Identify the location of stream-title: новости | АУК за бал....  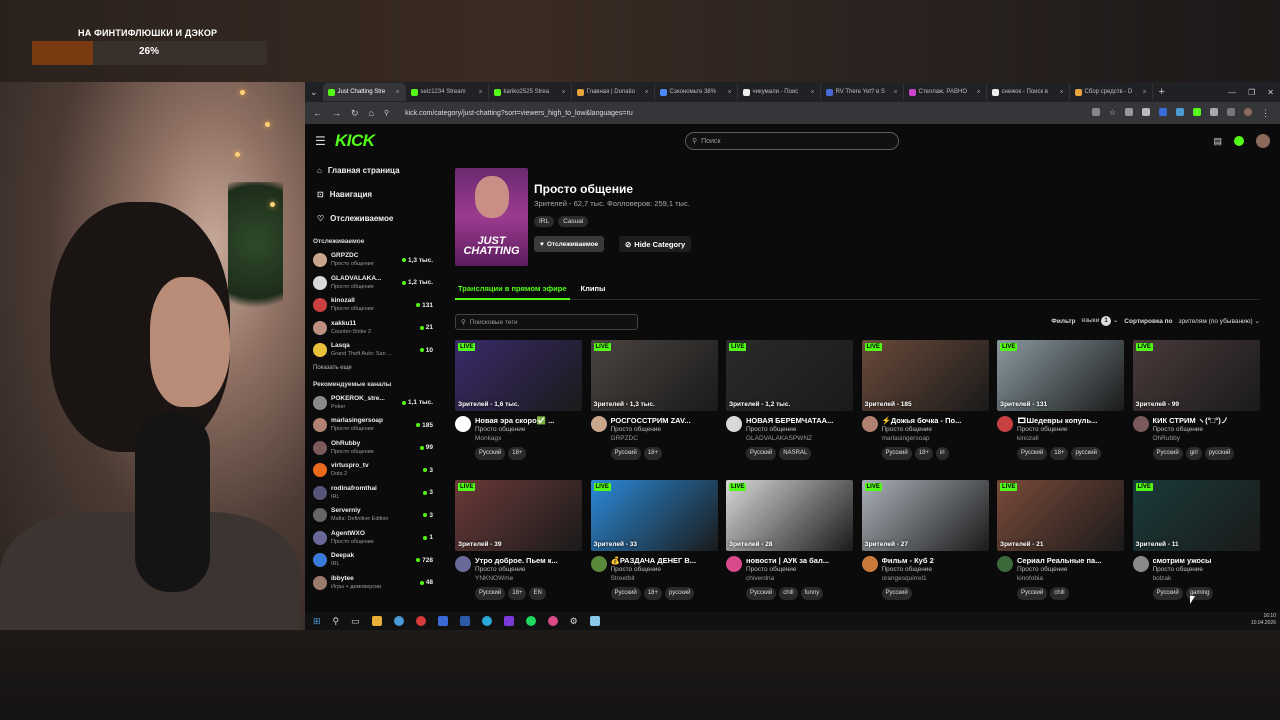
(798, 560).